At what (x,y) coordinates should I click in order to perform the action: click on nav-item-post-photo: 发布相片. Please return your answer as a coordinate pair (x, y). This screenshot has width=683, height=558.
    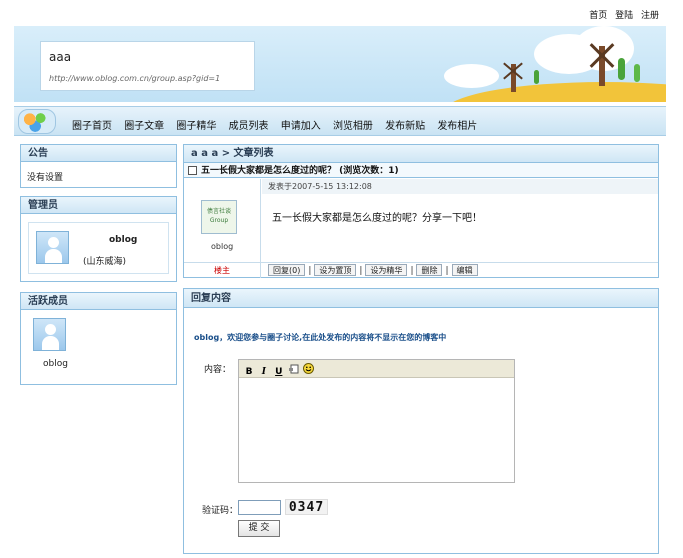
    Looking at the image, I should click on (457, 126).